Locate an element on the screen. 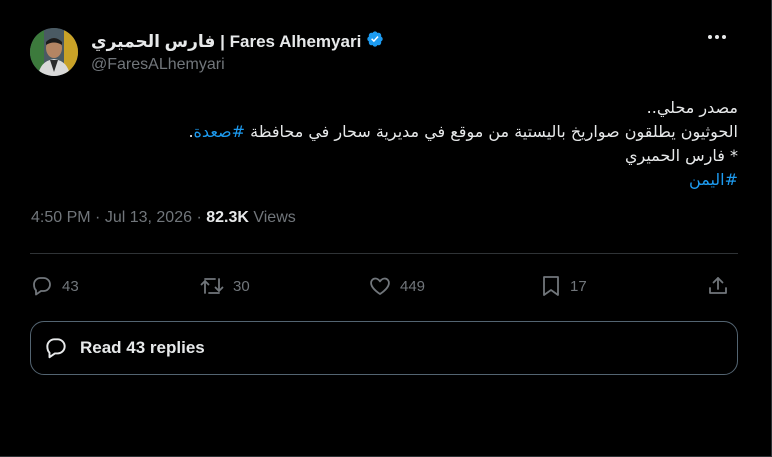 The height and width of the screenshot is (457, 772). tweet-line-3: * فارس الحميري is located at coordinates (681, 155).